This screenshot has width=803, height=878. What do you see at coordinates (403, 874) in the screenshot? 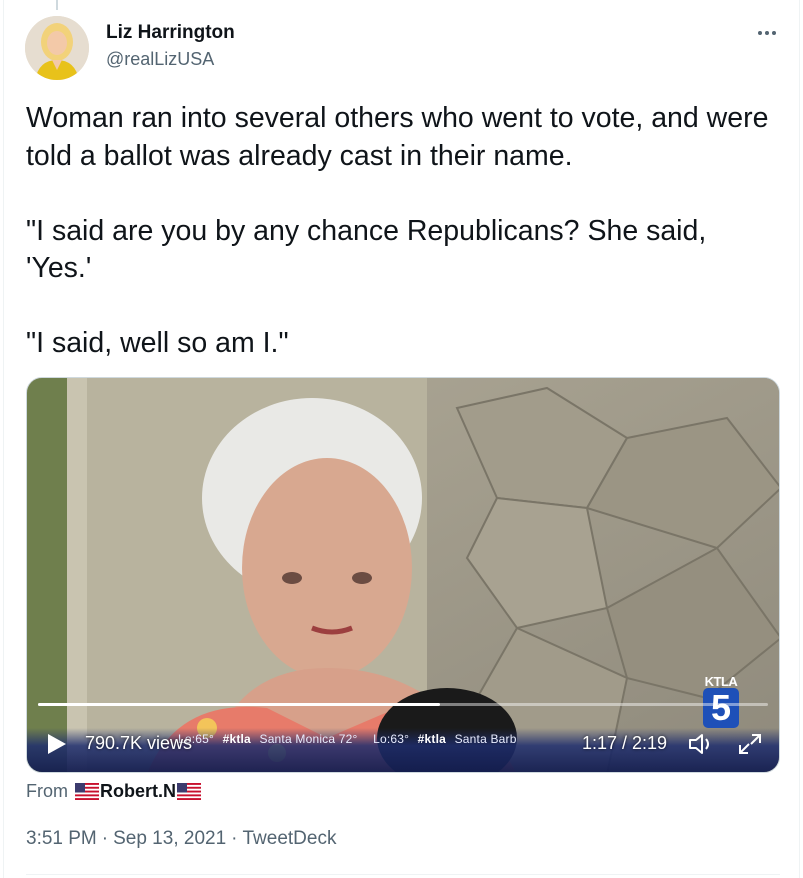
I see `divider` at bounding box center [403, 874].